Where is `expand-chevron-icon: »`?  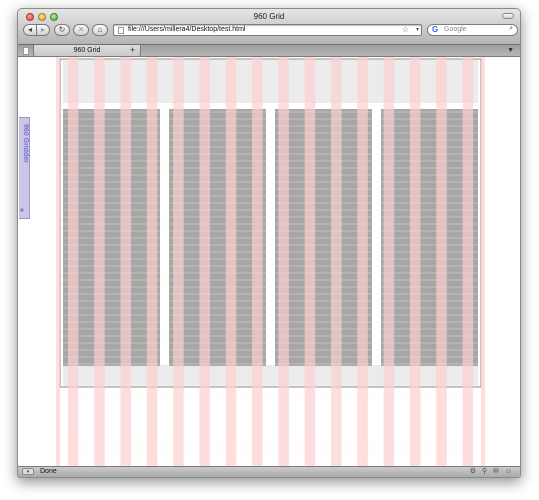
expand-chevron-icon: » is located at coordinates (22, 210).